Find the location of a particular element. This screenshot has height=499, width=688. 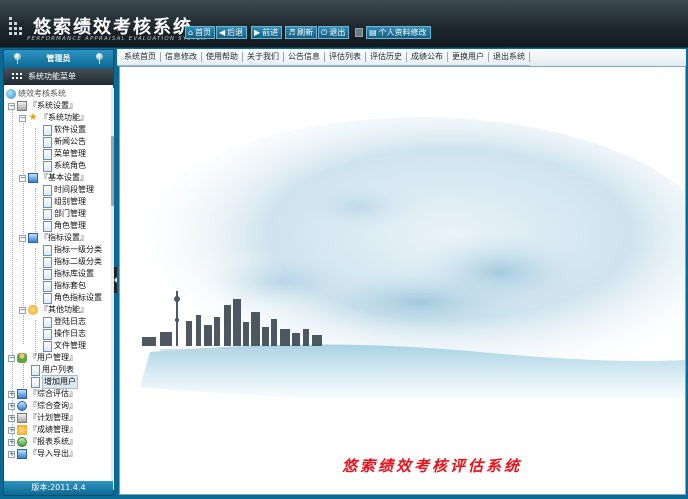

user-icon is located at coordinates (22, 358).